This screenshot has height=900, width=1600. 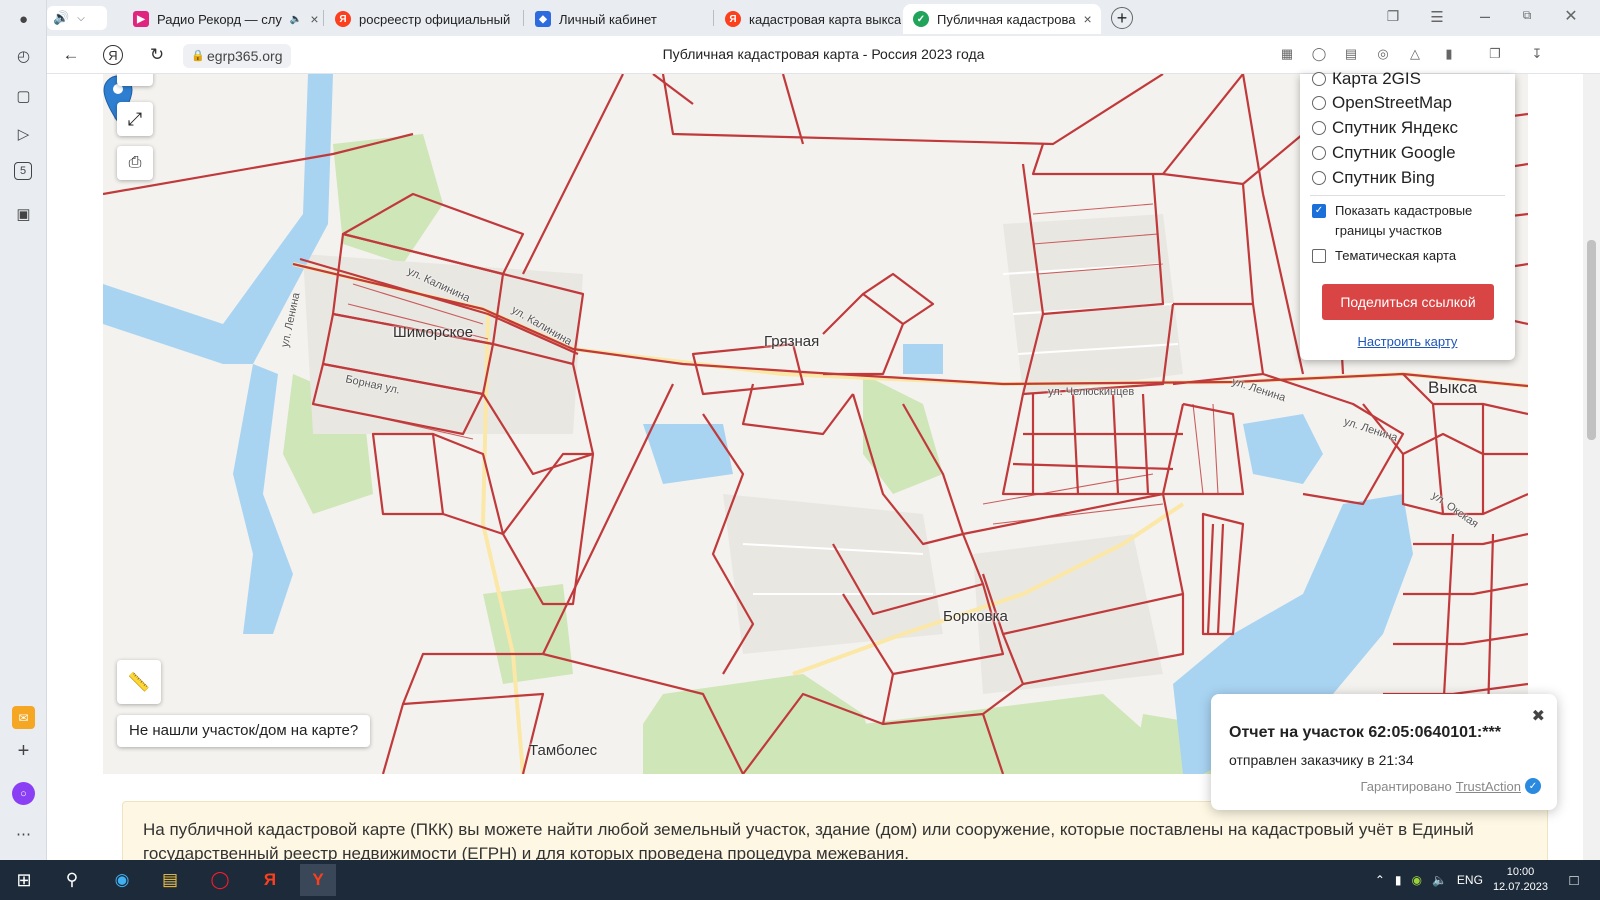 What do you see at coordinates (543, 19) in the screenshot?
I see `cabinet-icon: ◆` at bounding box center [543, 19].